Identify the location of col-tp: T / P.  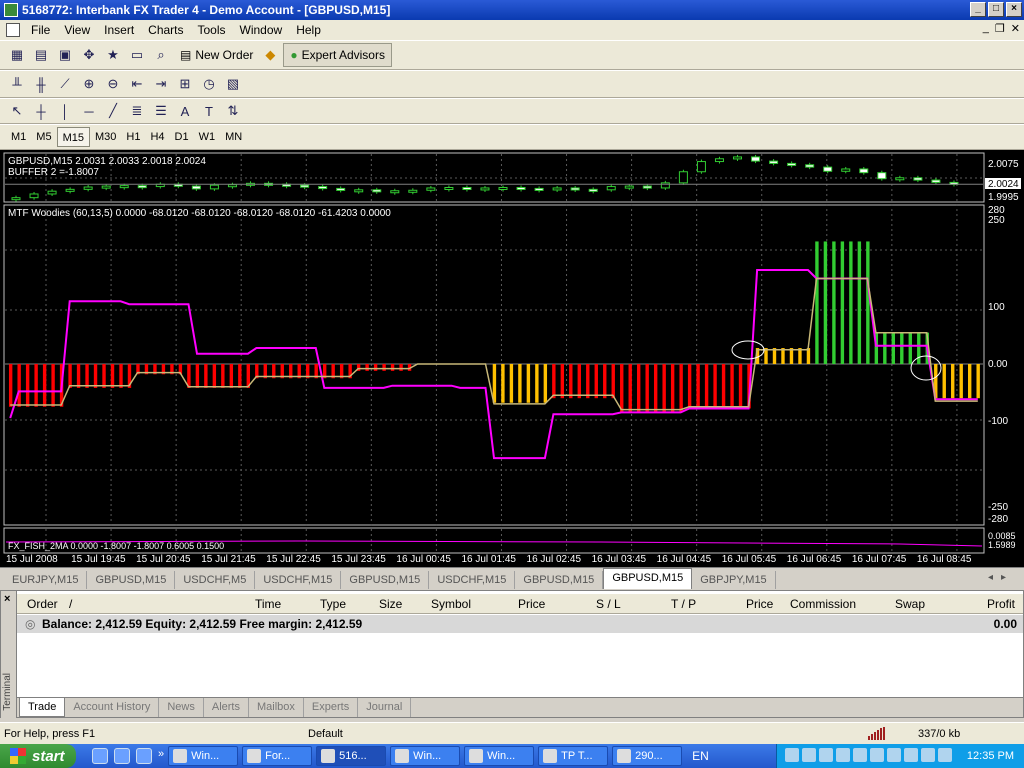
(683, 604).